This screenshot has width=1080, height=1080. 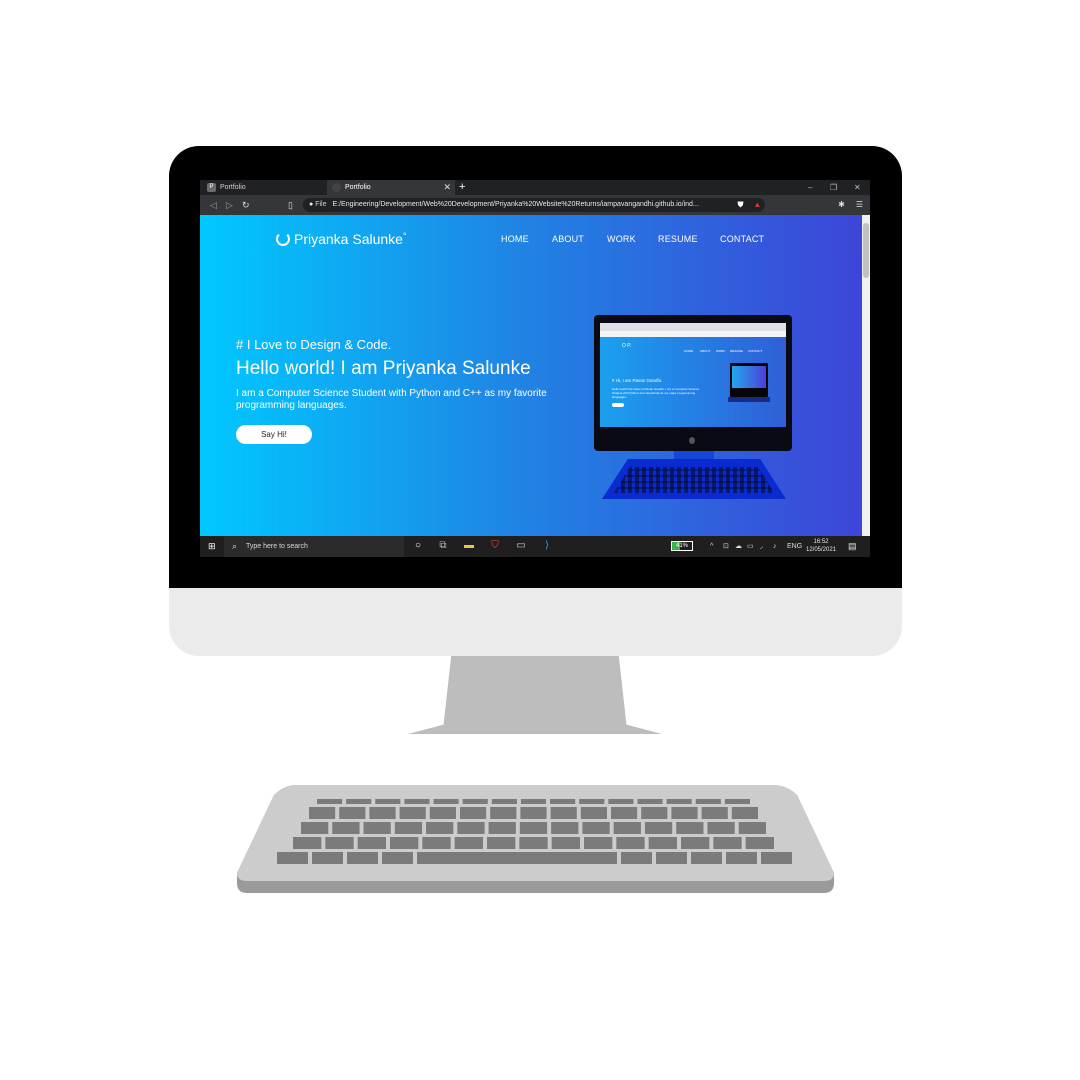 What do you see at coordinates (290, 205) in the screenshot?
I see `bookmark-icon: ▯` at bounding box center [290, 205].